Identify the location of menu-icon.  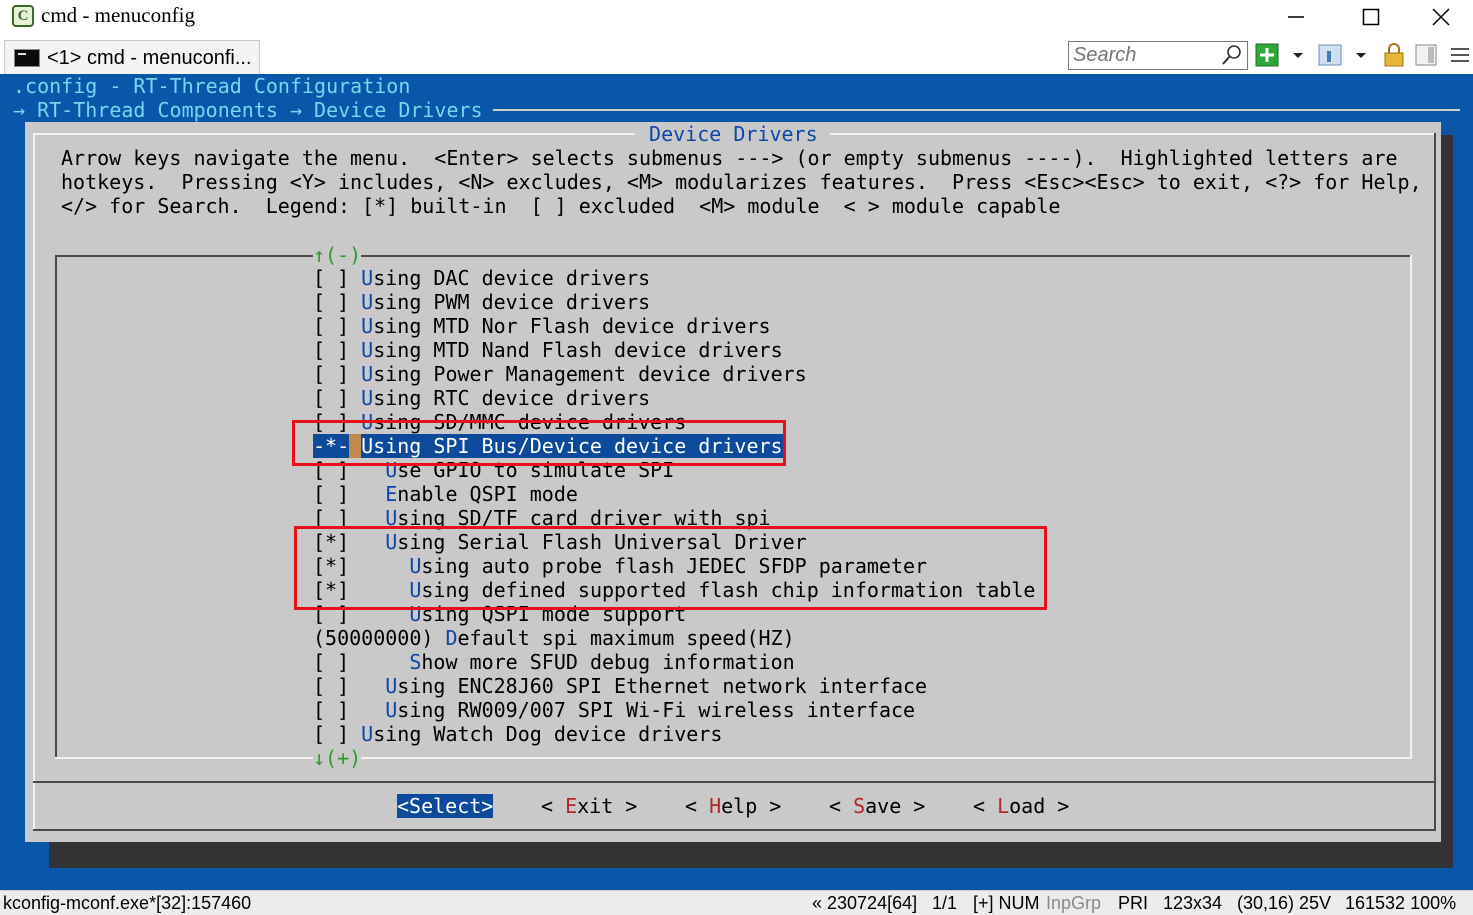
(1460, 55).